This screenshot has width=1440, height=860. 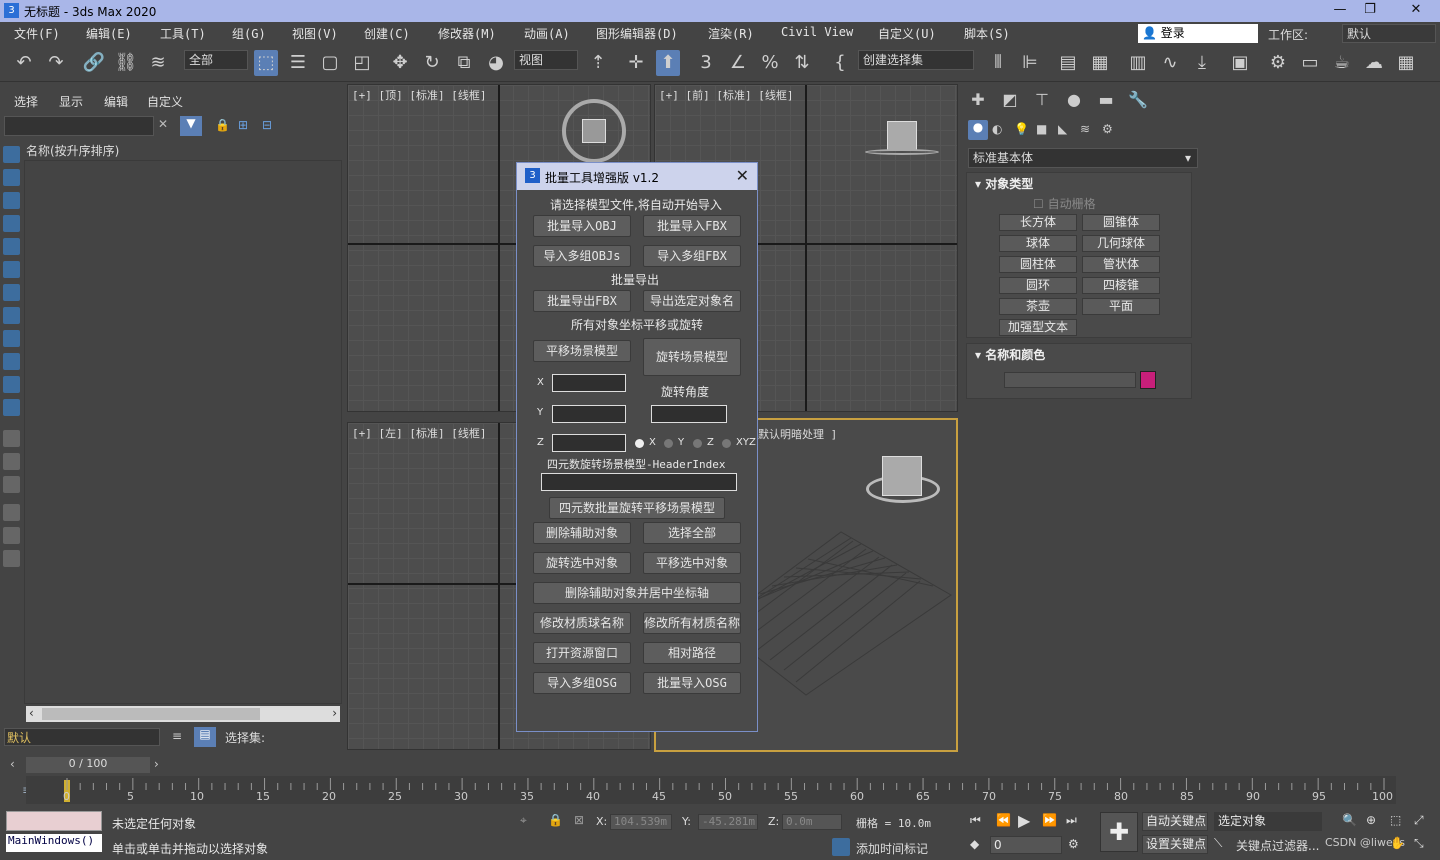 I want to click on goto-start-icon: ⏮, so click(x=975, y=820).